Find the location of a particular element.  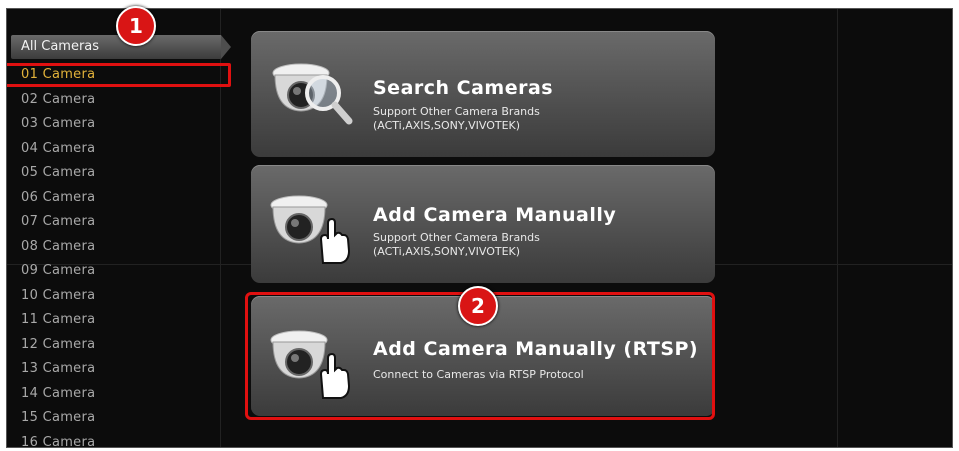

camera-list-item: 02 Camera is located at coordinates (112, 100).